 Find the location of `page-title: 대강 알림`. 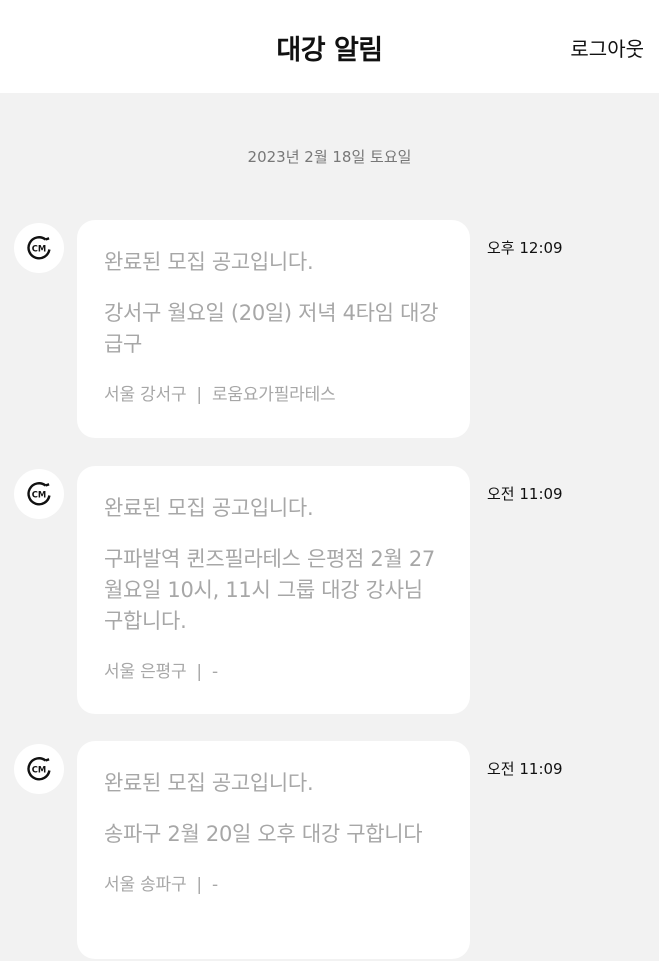

page-title: 대강 알림 is located at coordinates (329, 50).